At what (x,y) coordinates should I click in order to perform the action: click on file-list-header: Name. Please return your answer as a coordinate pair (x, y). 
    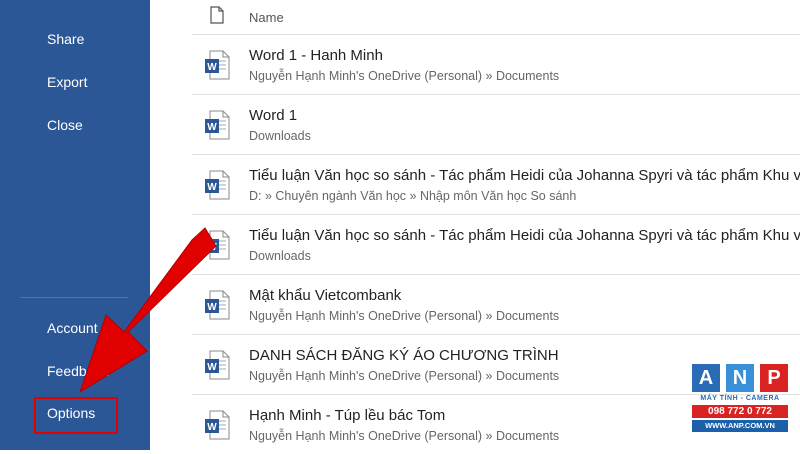
    Looking at the image, I should click on (496, 17).